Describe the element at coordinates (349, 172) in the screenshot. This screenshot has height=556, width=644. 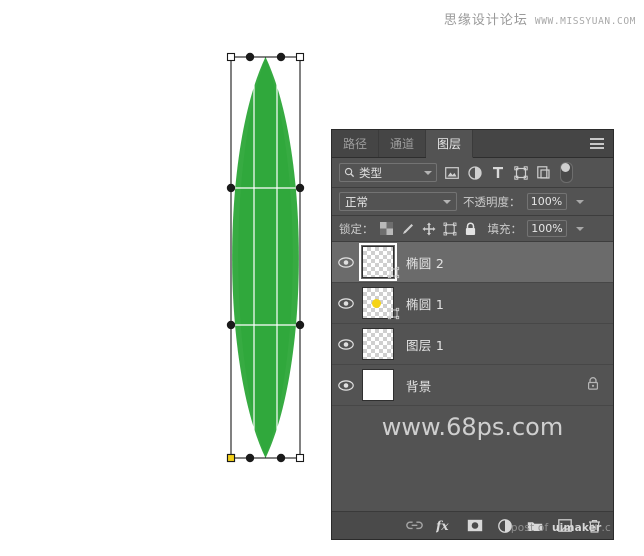
I see `search-icon` at that location.